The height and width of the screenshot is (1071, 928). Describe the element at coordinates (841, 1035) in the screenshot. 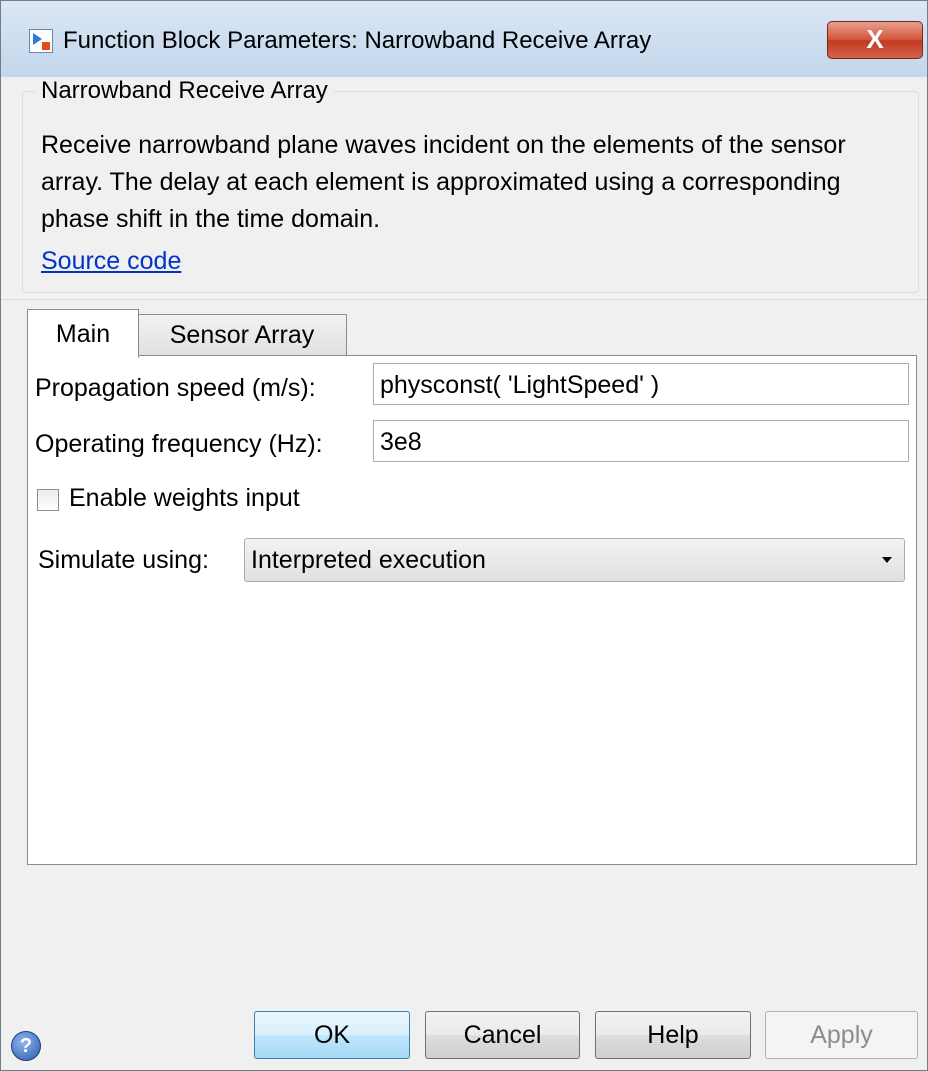

I see `apply-button: Apply` at that location.